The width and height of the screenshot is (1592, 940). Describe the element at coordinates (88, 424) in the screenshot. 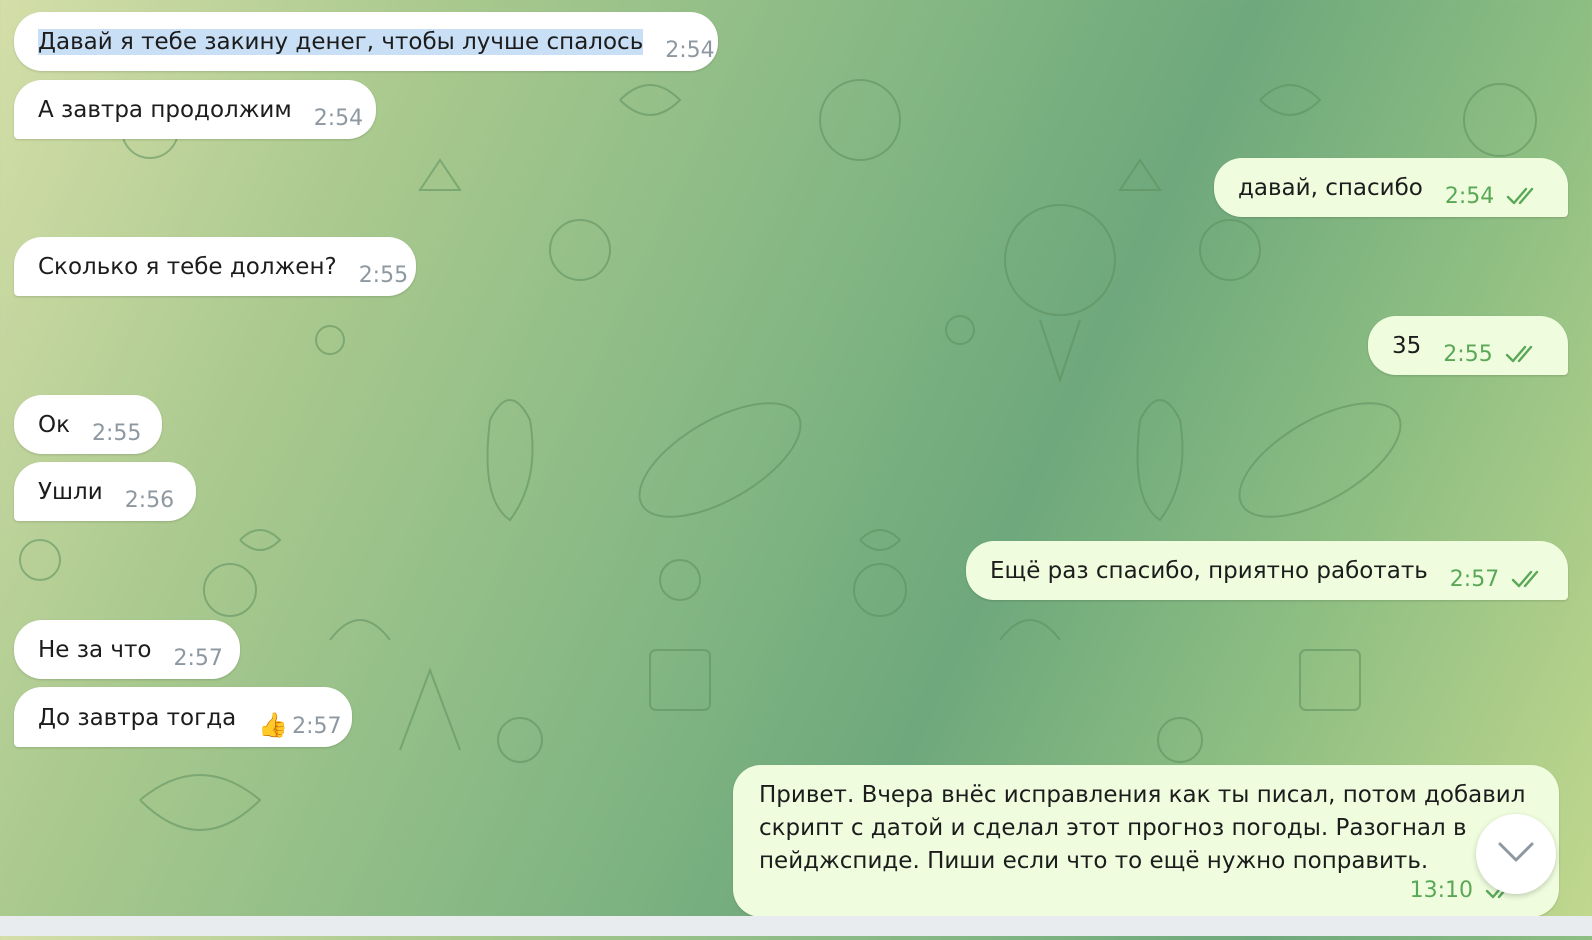

I see `message-incoming: Ок 2:55` at that location.